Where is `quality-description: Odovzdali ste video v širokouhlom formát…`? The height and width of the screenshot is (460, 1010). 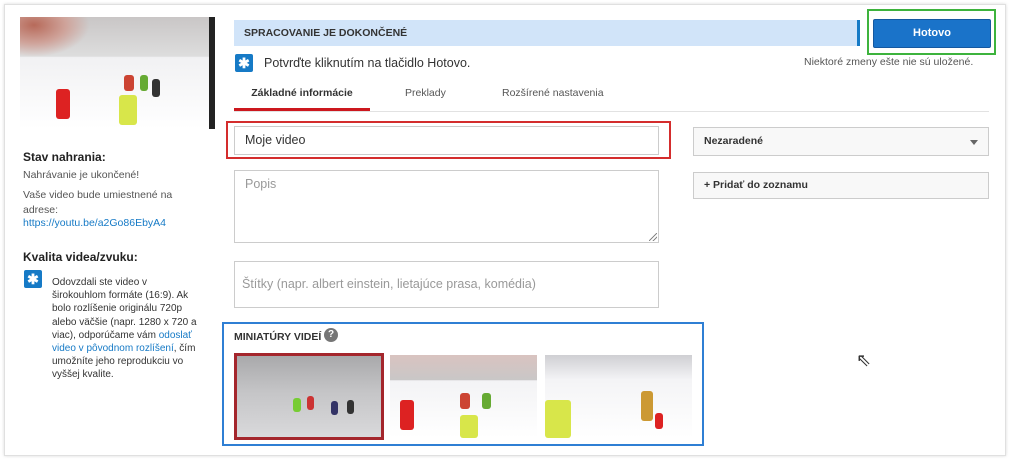 quality-description: Odovzdali ste video v širokouhlom formát… is located at coordinates (126, 329).